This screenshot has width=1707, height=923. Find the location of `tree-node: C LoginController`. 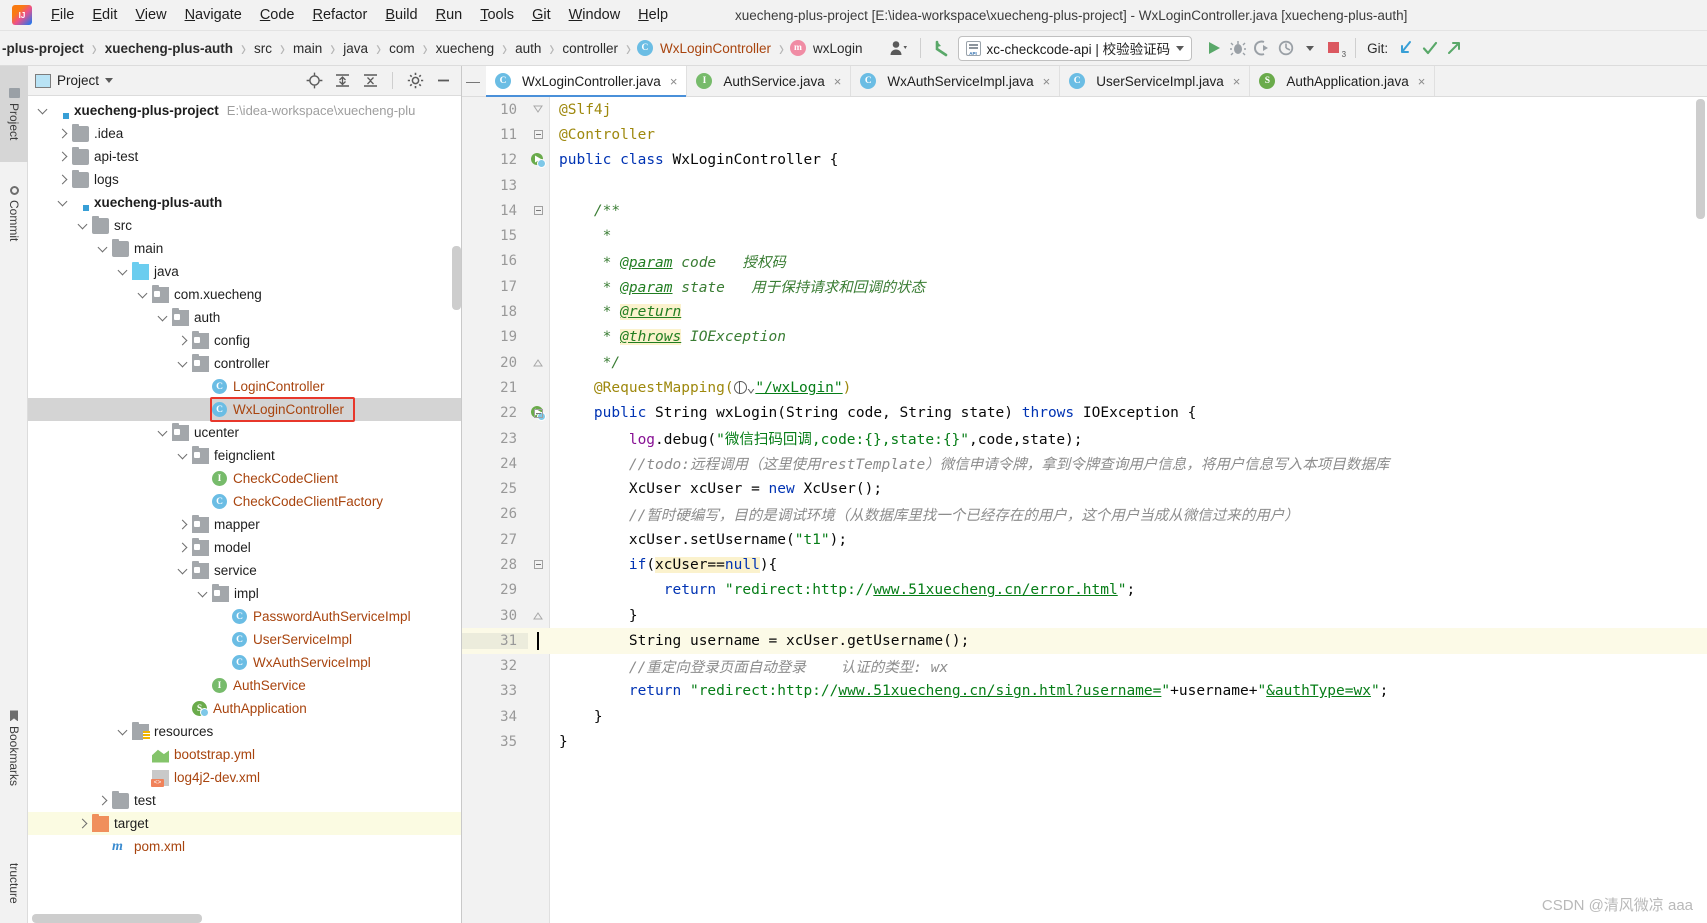

tree-node: C LoginController is located at coordinates (244, 386).